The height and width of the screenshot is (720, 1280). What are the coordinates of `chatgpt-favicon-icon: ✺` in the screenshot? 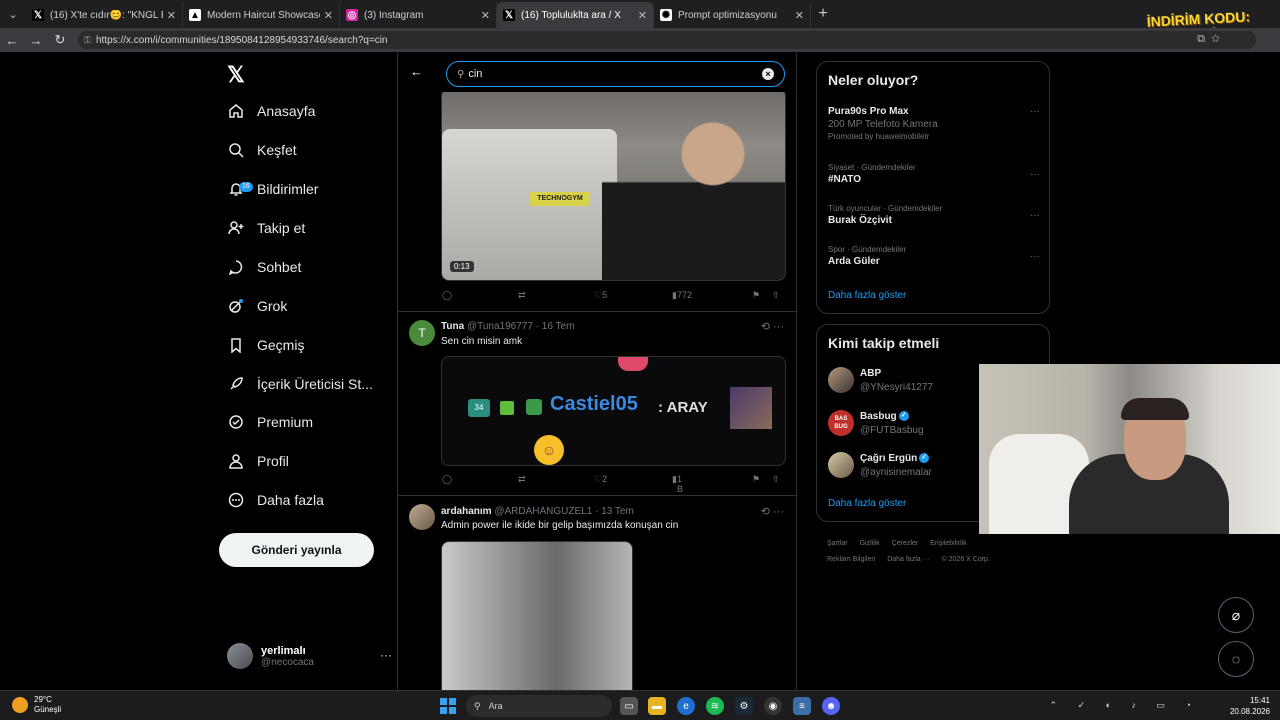 It's located at (666, 15).